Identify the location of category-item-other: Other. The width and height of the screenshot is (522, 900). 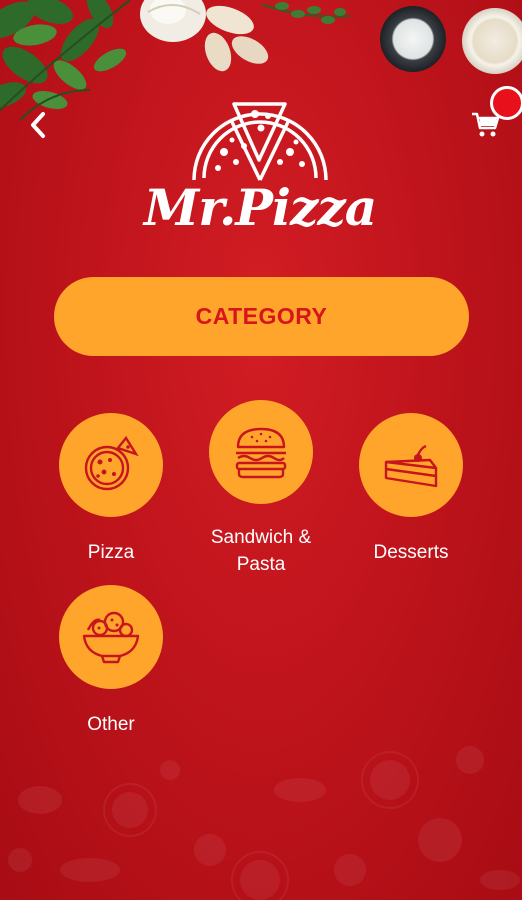
(111, 661).